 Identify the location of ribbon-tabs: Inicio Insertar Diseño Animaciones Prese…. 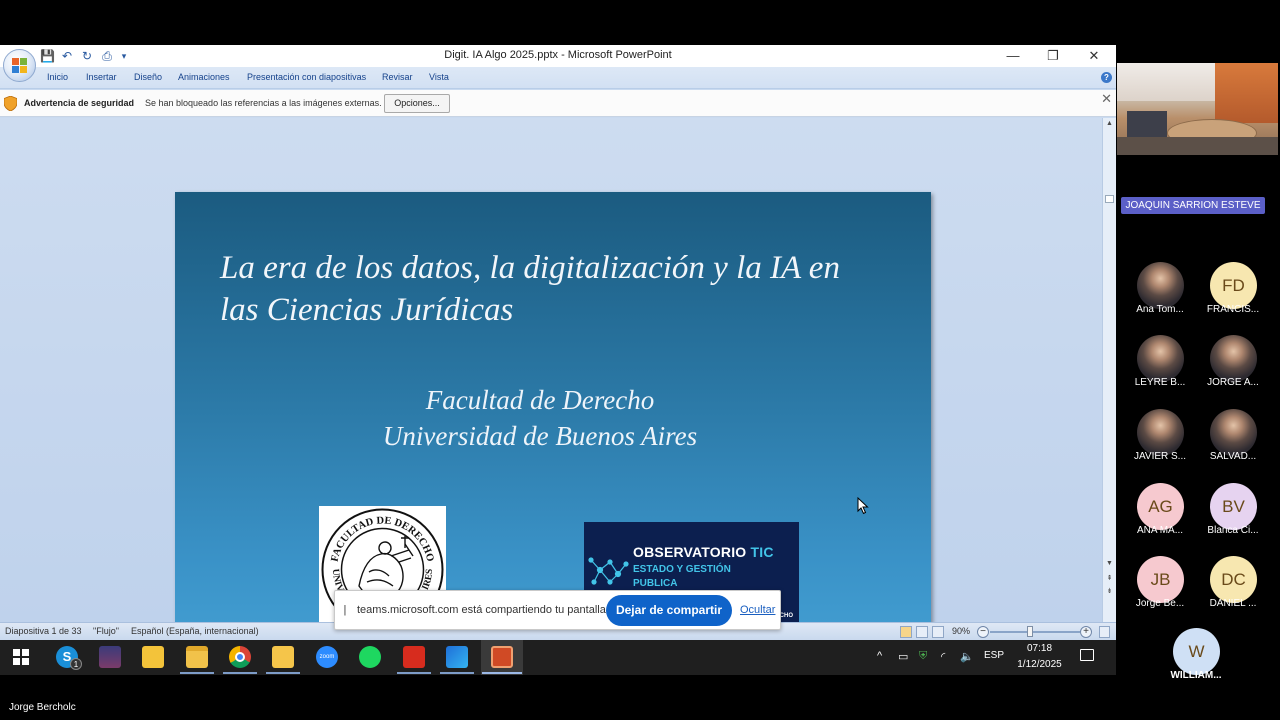
(558, 78).